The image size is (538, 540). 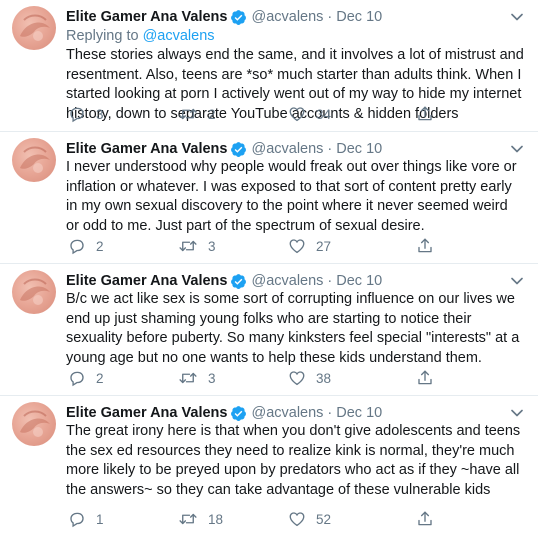 What do you see at coordinates (324, 378) in the screenshot?
I see `like-count: 38` at bounding box center [324, 378].